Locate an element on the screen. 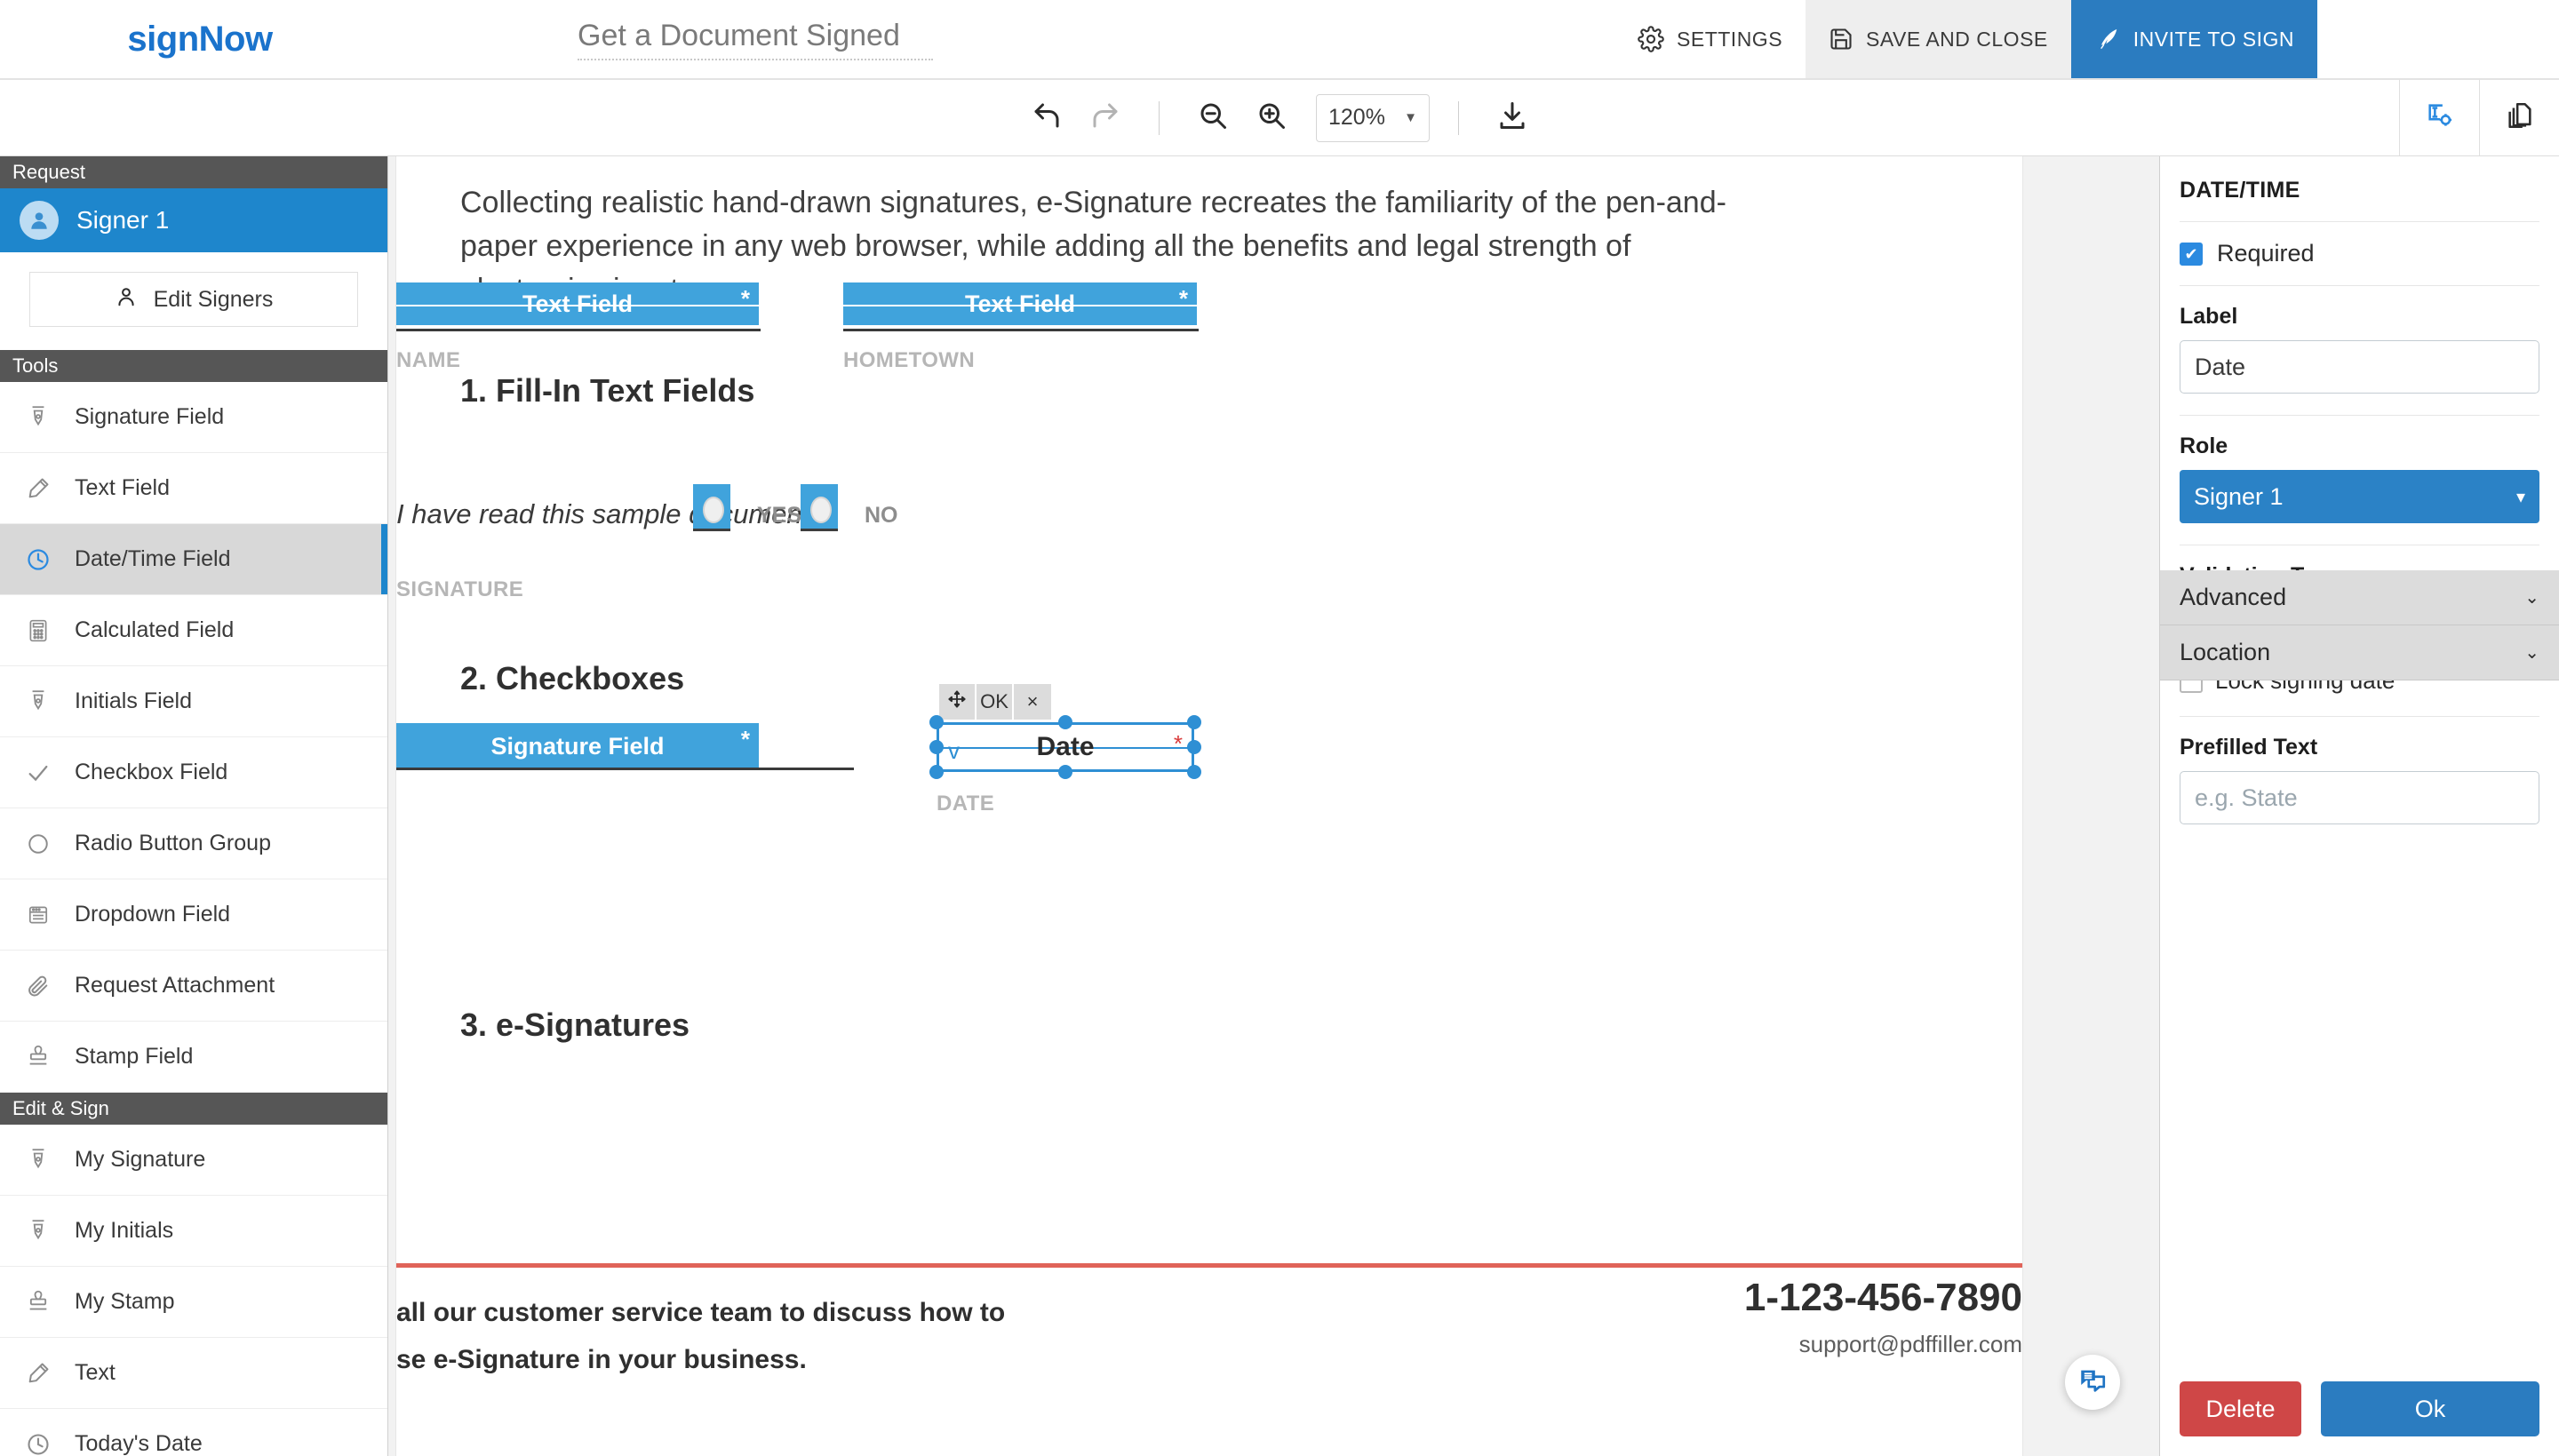  settings-button: SETTINGS is located at coordinates (1710, 39).